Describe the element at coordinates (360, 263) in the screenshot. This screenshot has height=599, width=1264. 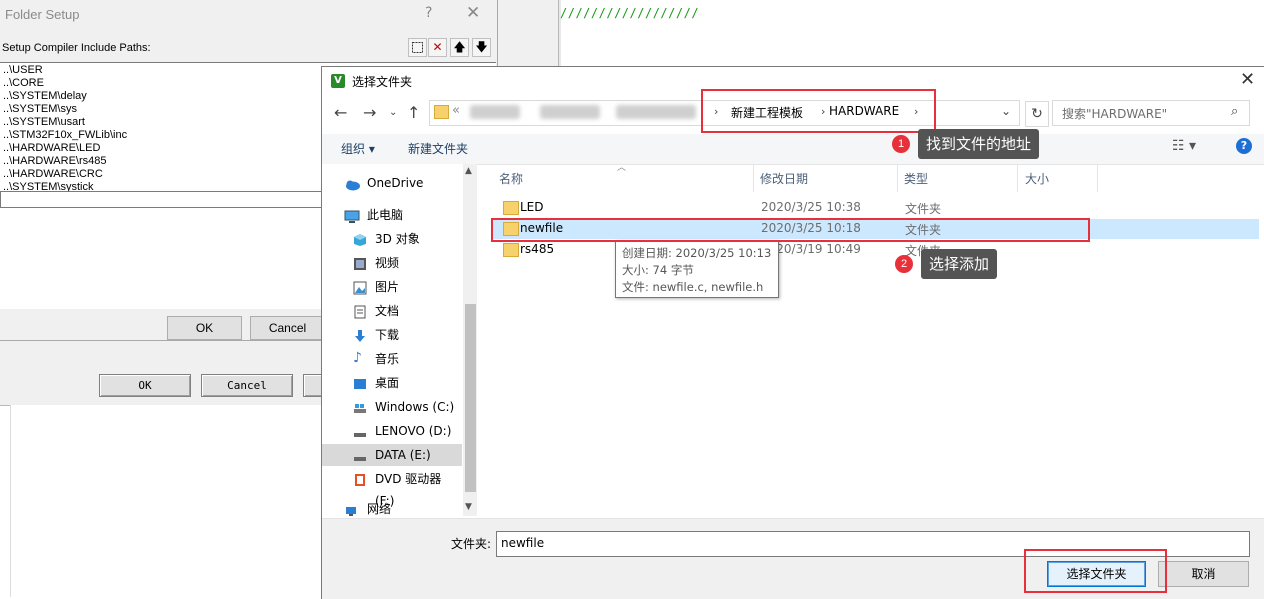
I see `video-icon` at that location.